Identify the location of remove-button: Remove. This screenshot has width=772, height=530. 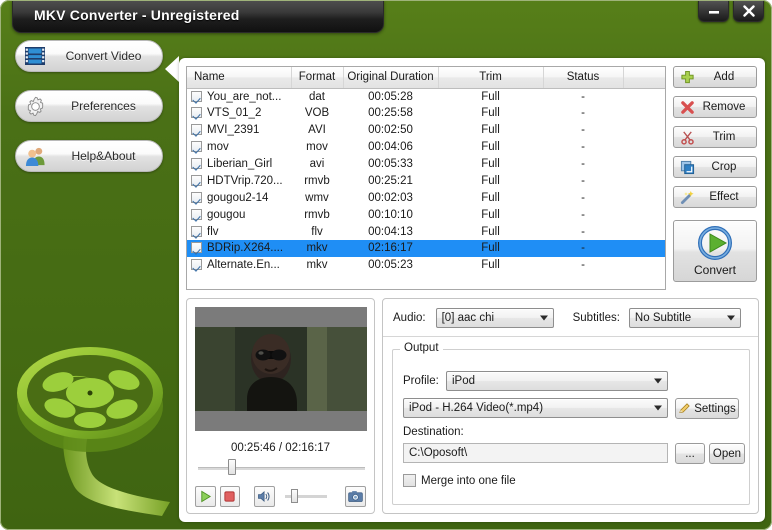
(715, 107).